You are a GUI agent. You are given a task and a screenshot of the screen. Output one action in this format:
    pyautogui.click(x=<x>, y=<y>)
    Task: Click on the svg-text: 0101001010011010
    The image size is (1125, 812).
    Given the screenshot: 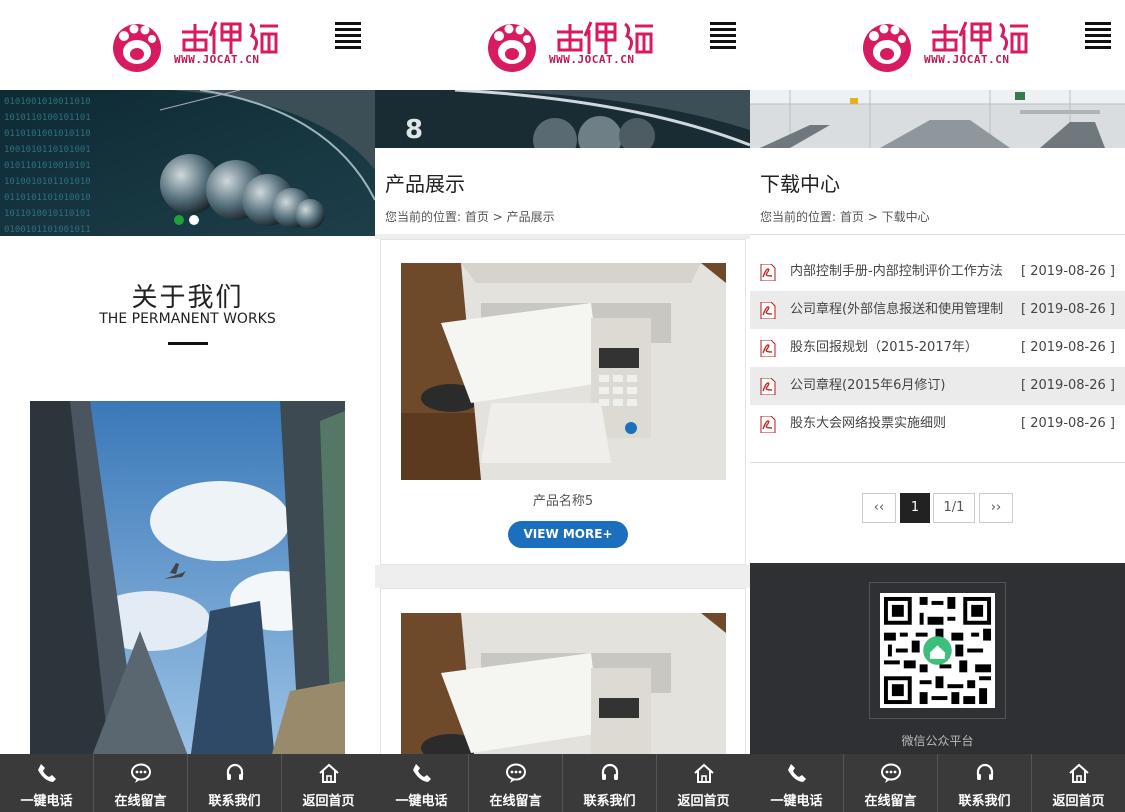 What is the action you would take?
    pyautogui.click(x=47, y=102)
    